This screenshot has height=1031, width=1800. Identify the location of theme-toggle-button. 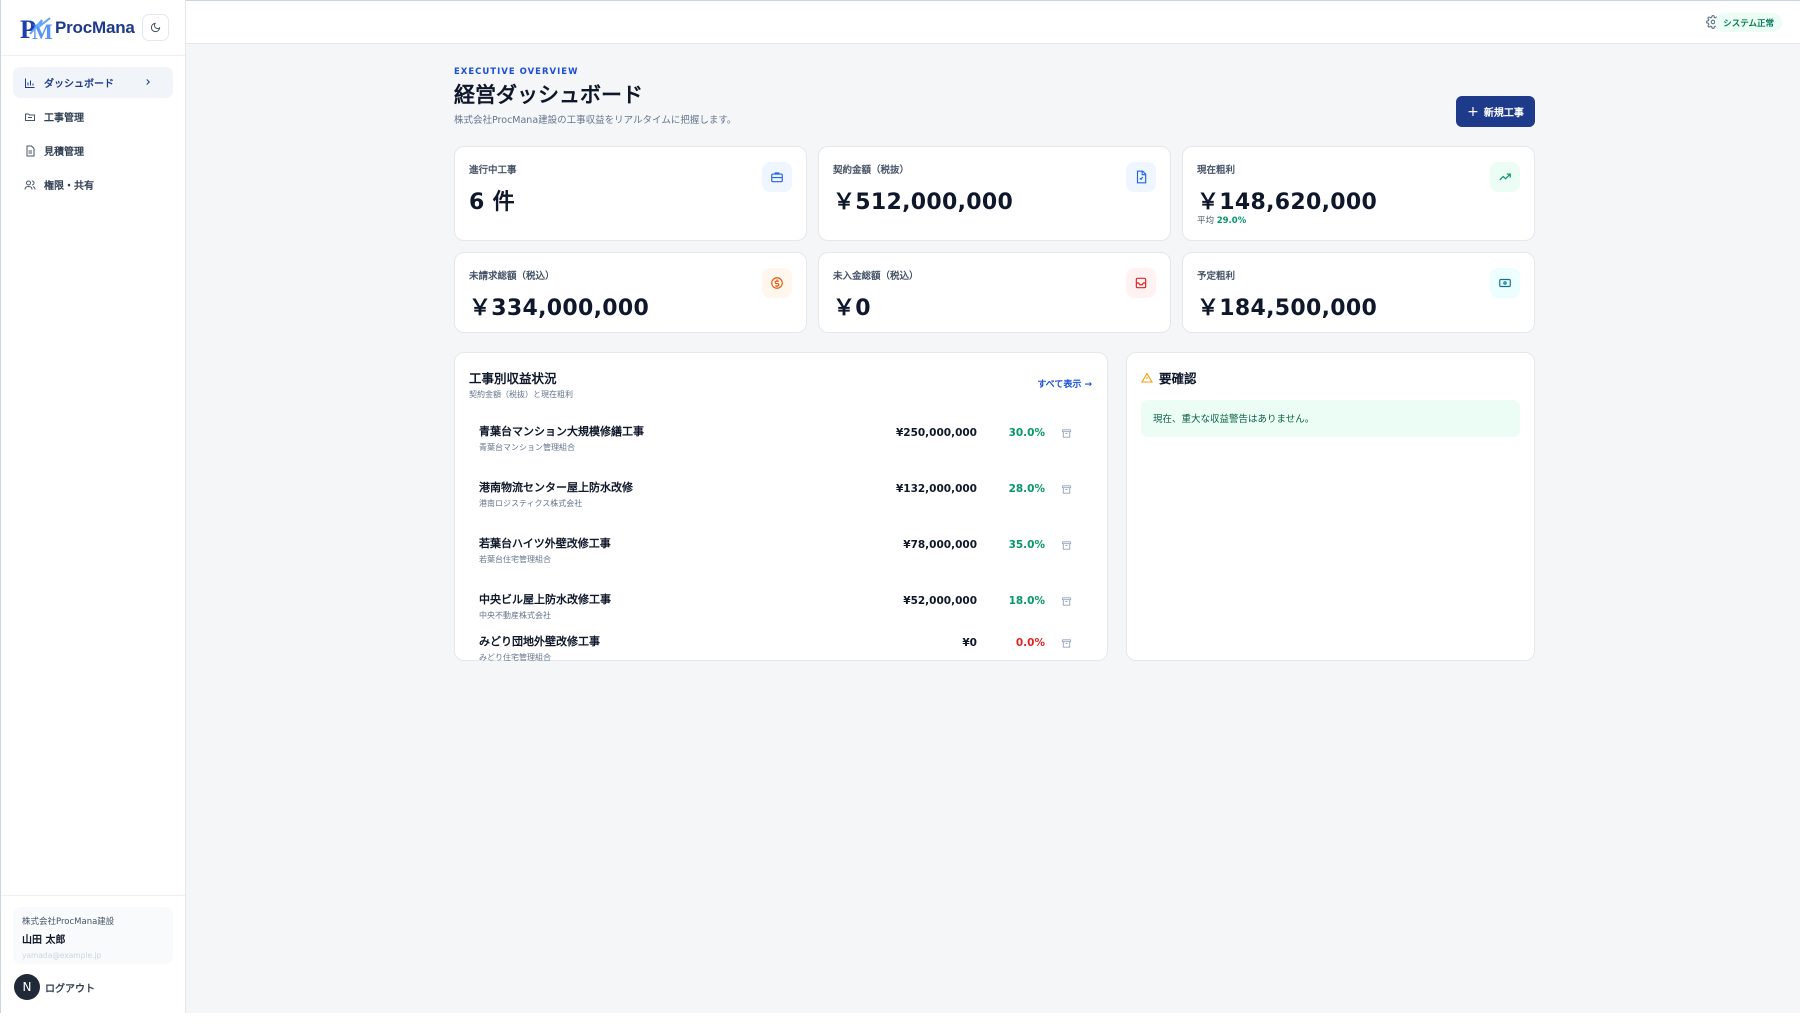
(155, 27).